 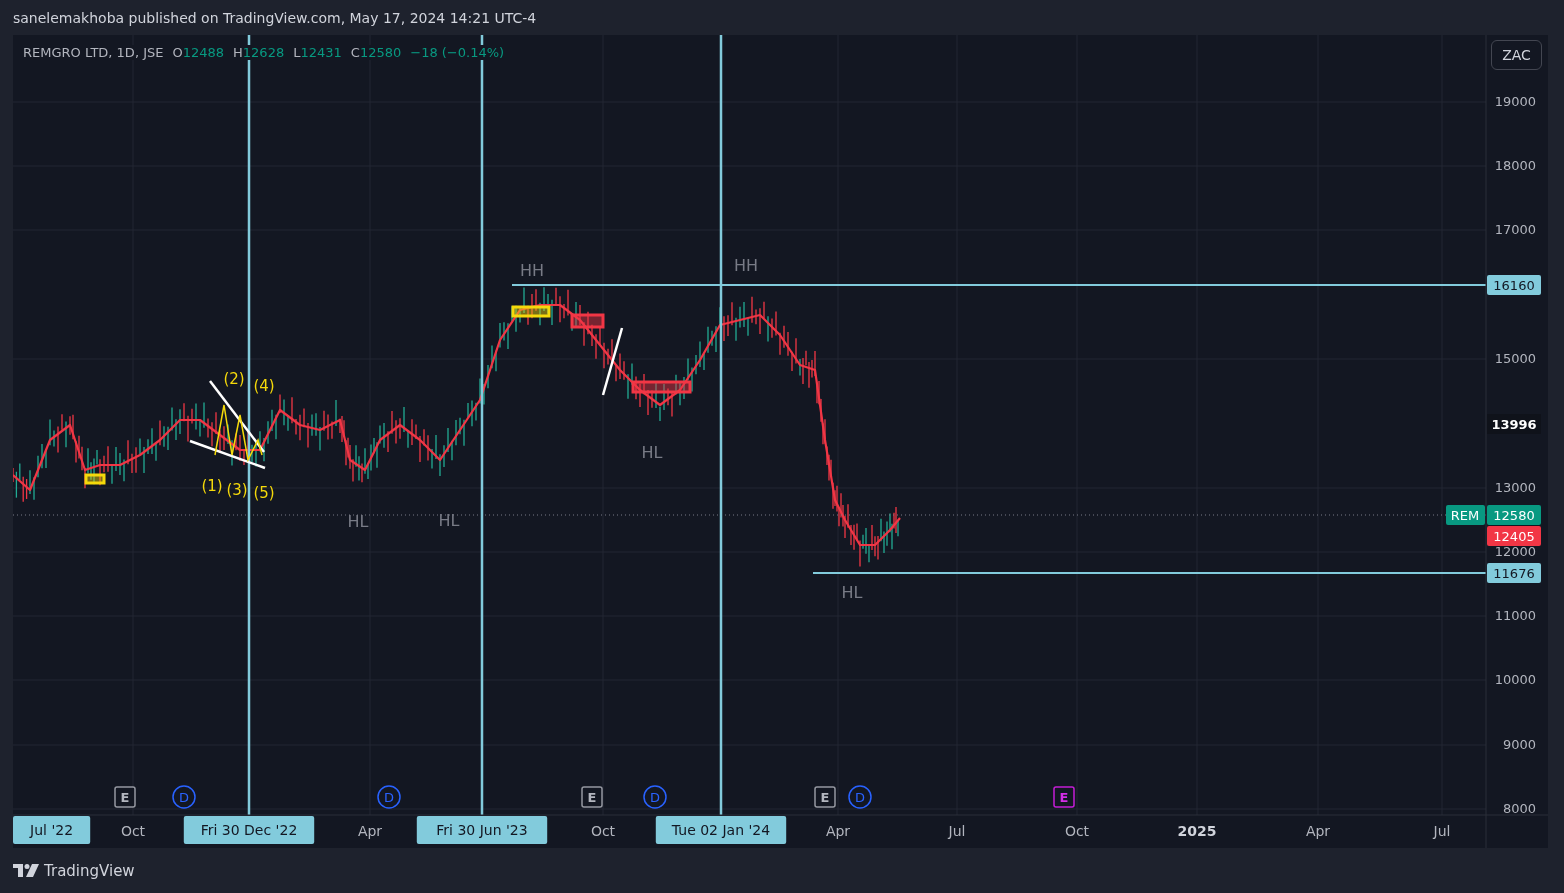 I want to click on vertical-line, so click(x=721, y=425).